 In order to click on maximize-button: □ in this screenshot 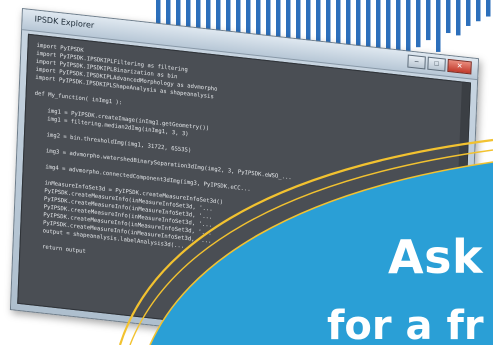, I will do `click(436, 64)`.